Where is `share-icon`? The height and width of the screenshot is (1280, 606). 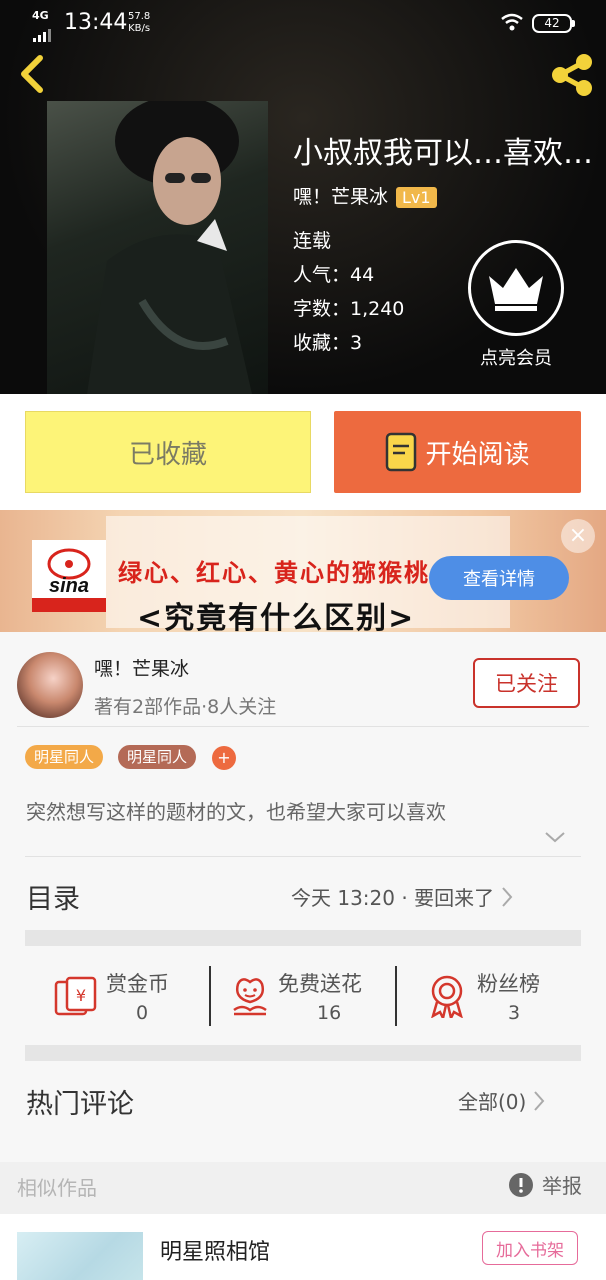
share-icon is located at coordinates (572, 75).